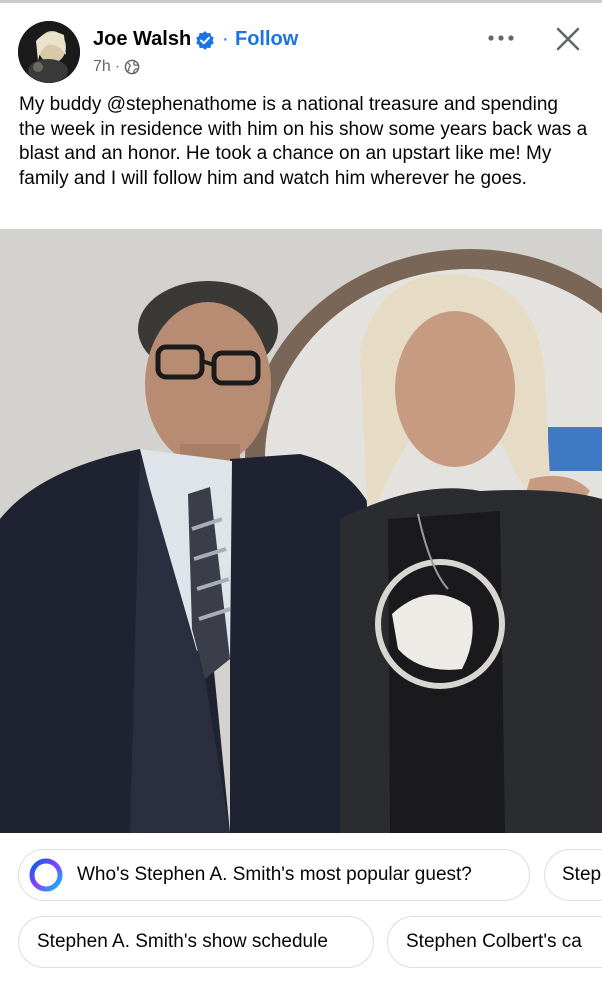 This screenshot has height=1000, width=602. I want to click on suggestion-chip-label: Stephen A. Smith's show schedule, so click(182, 941).